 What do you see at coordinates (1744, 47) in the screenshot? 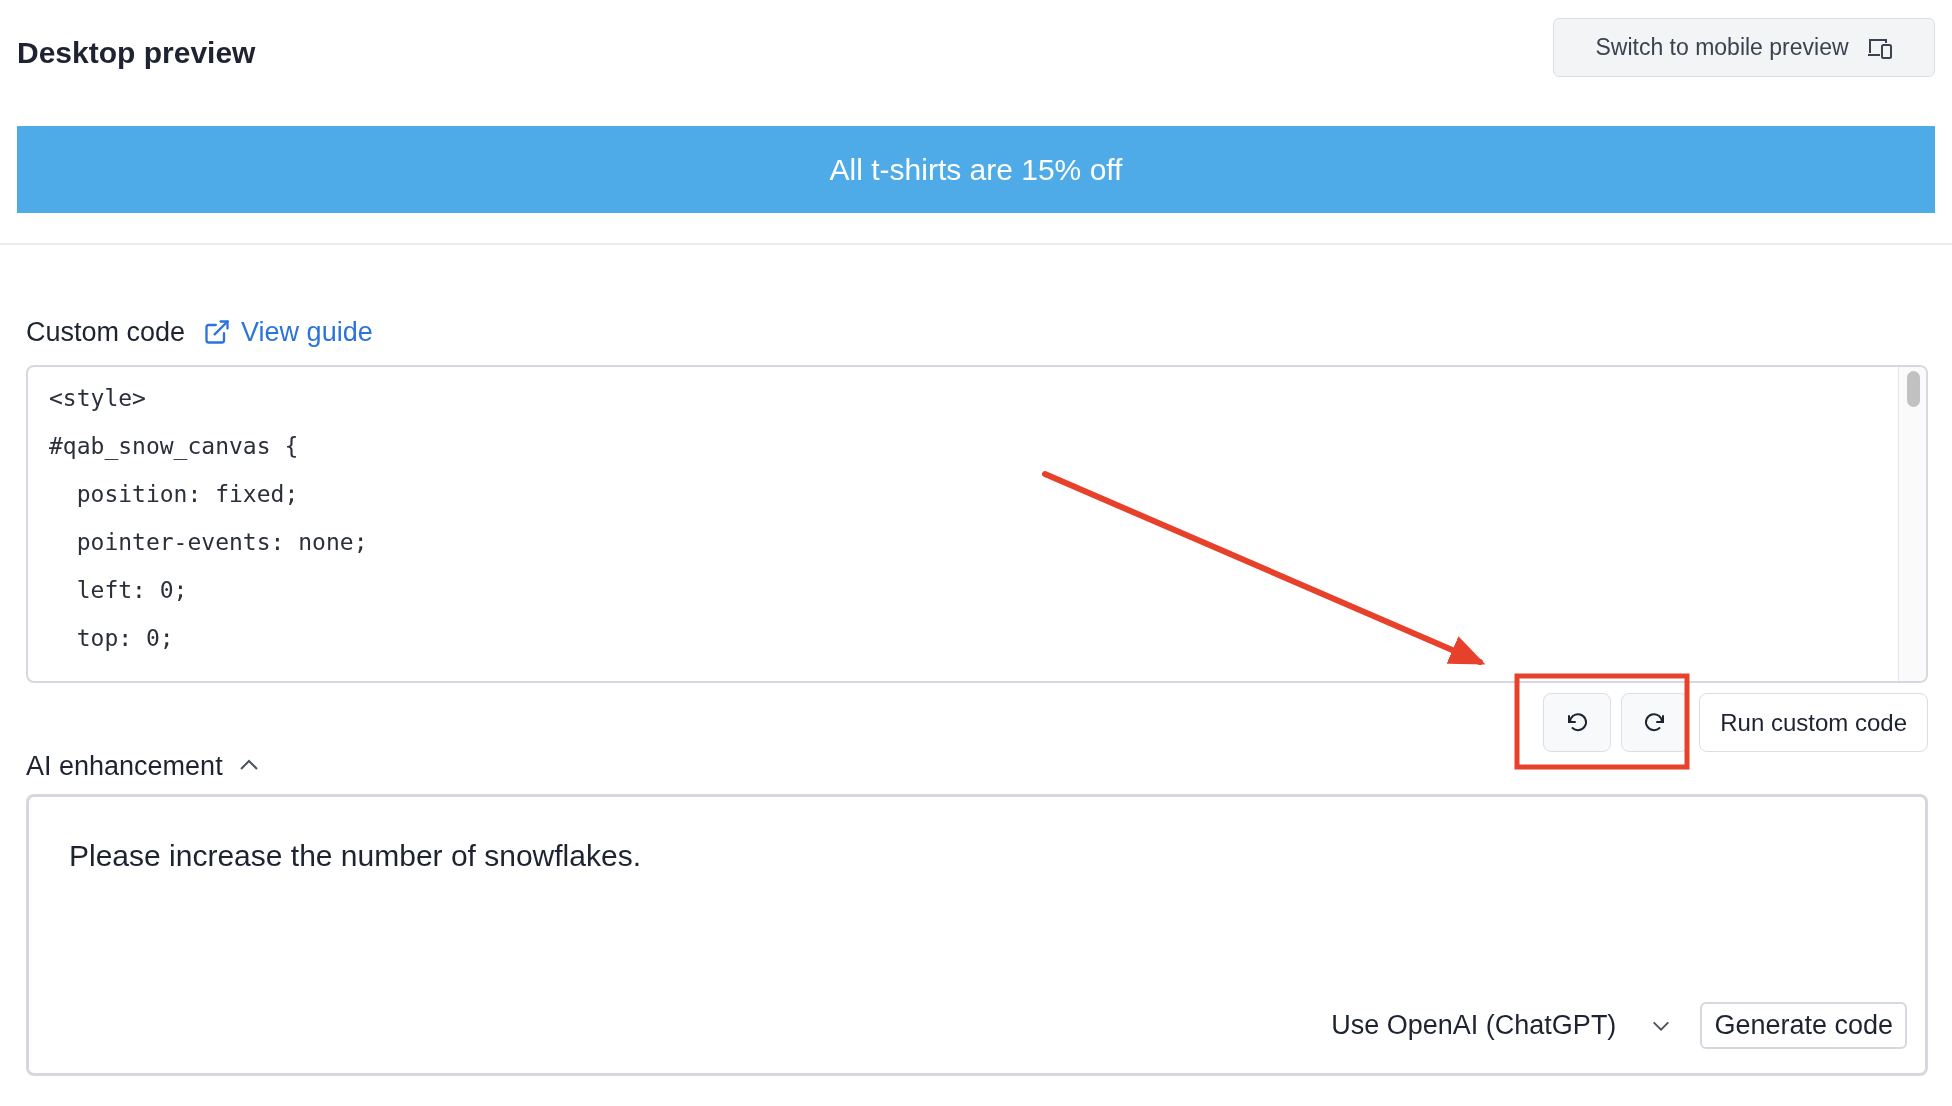
I see `switch-preview-button: Switch to mobile preview` at bounding box center [1744, 47].